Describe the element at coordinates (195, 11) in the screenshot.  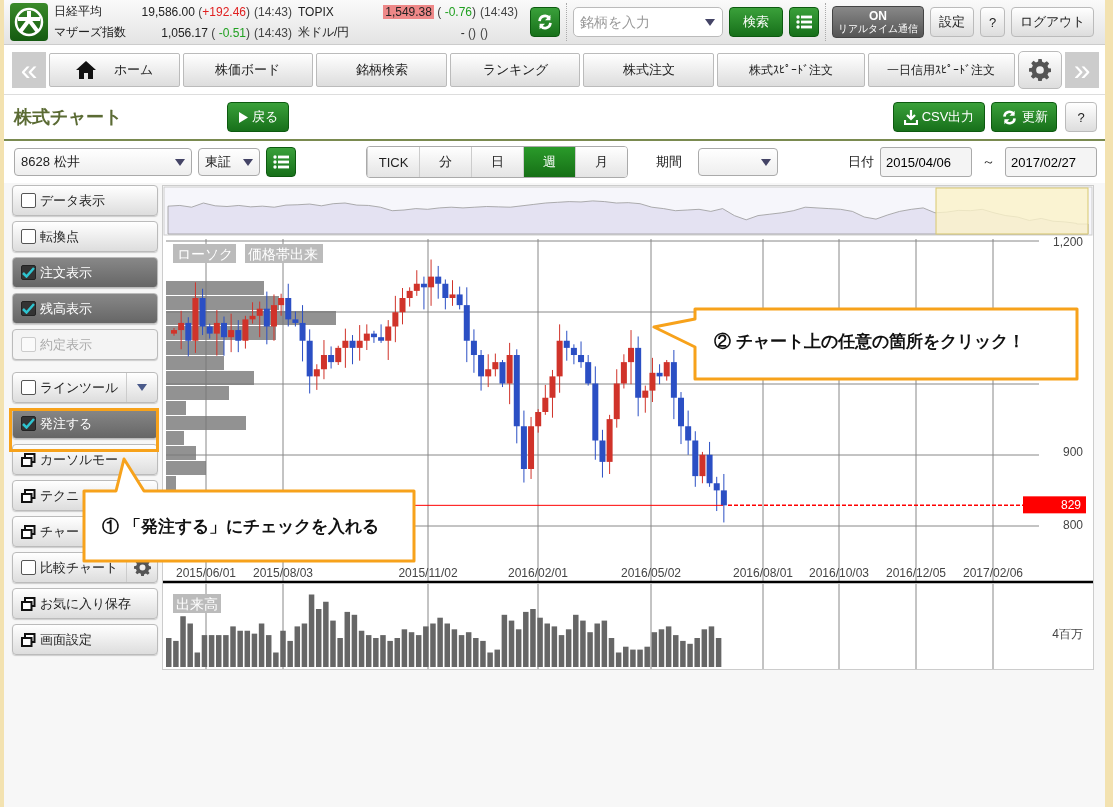
I see `index-value: 19,586.00 (+192.46)` at that location.